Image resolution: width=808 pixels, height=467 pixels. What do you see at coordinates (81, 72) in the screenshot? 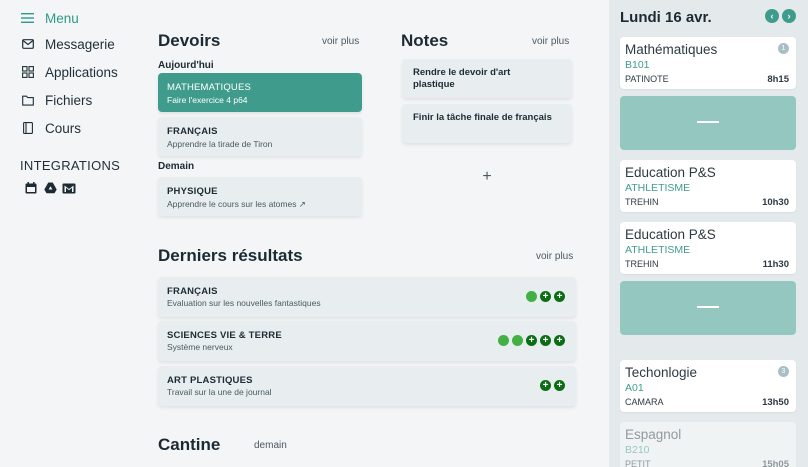
I see `sidebar-item-label: Applications` at bounding box center [81, 72].